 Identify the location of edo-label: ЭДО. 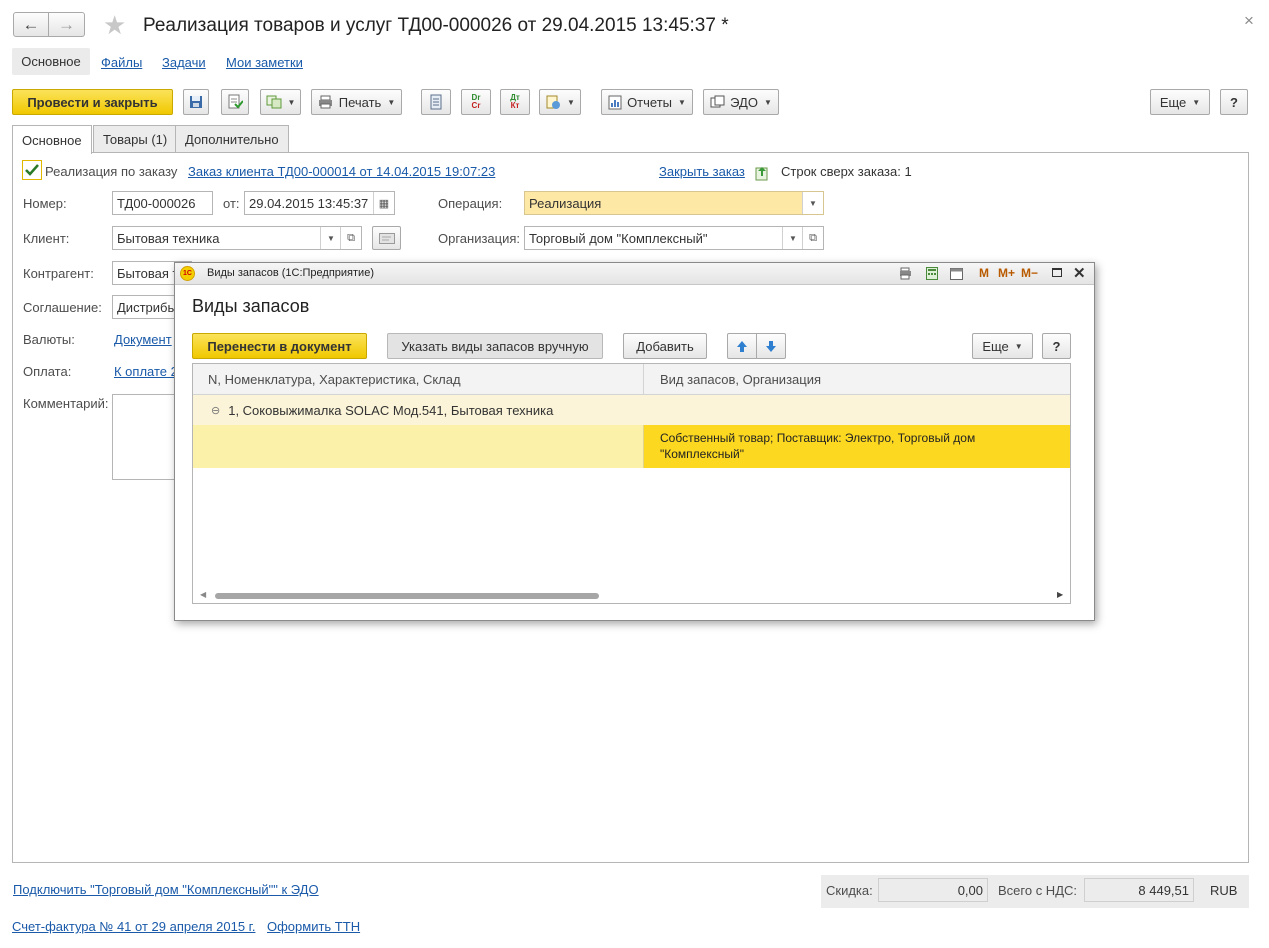
(744, 102).